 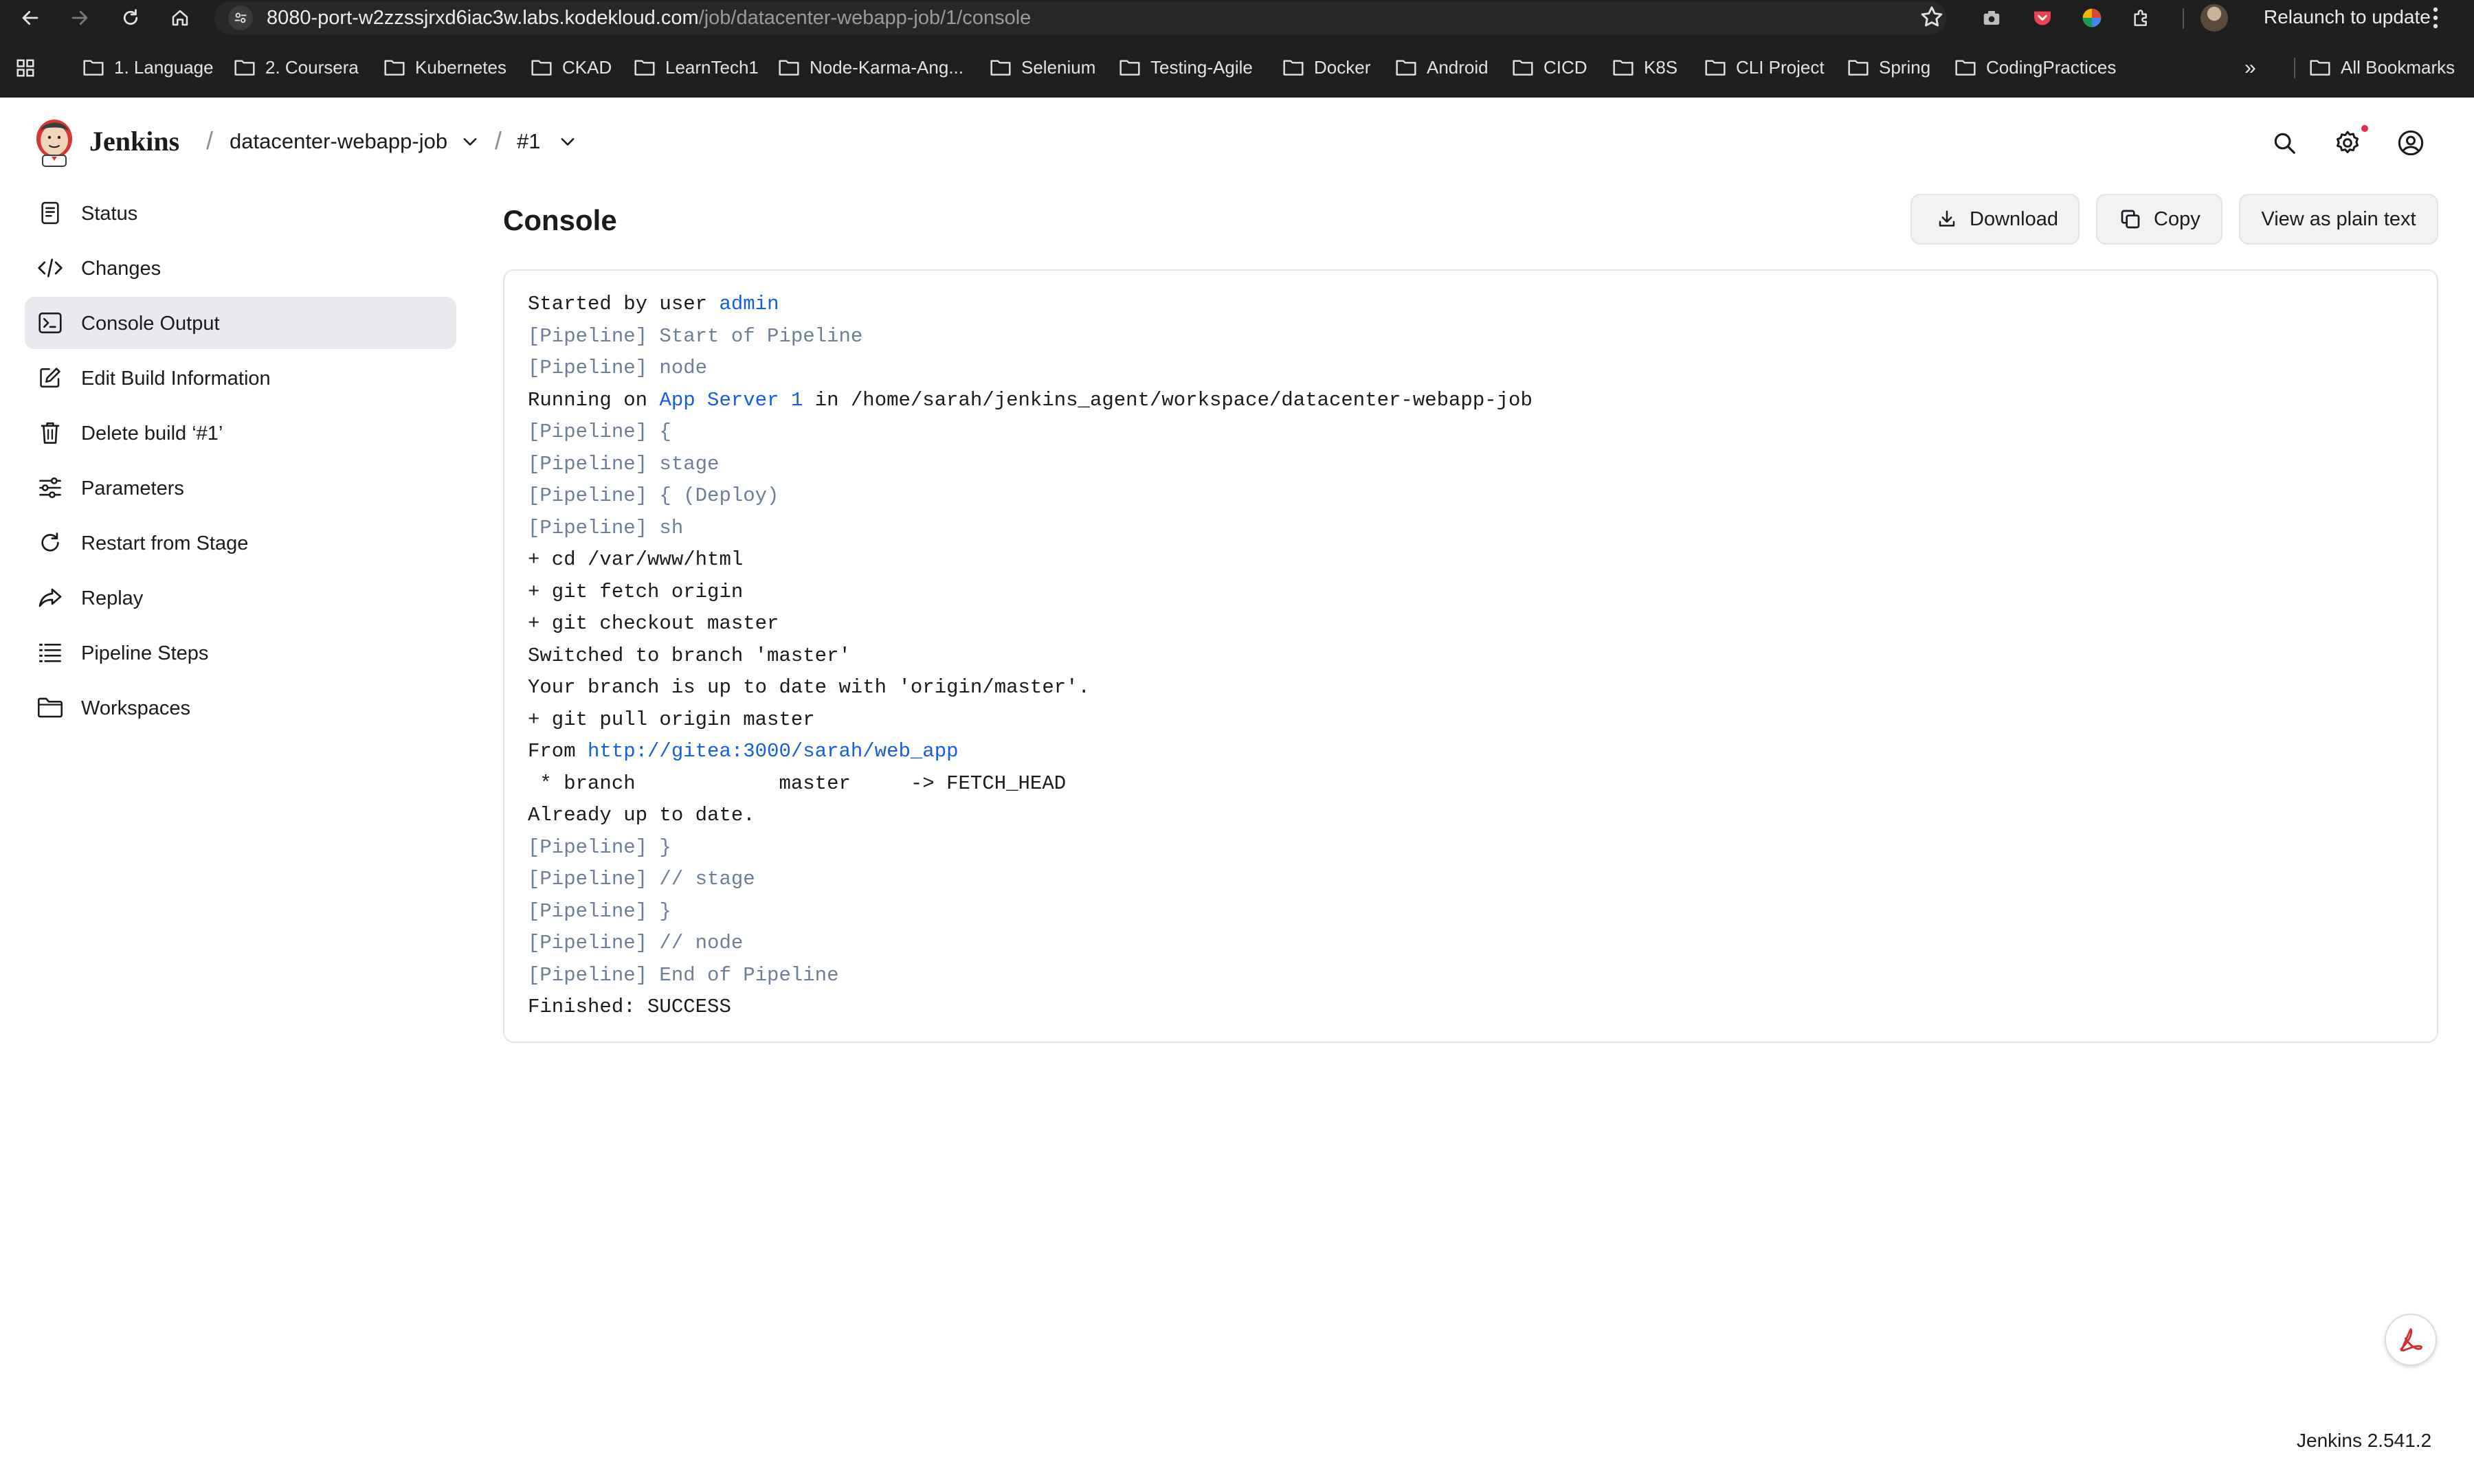 I want to click on sidebar-item-pipeline-steps: Pipeline Steps, so click(x=240, y=653).